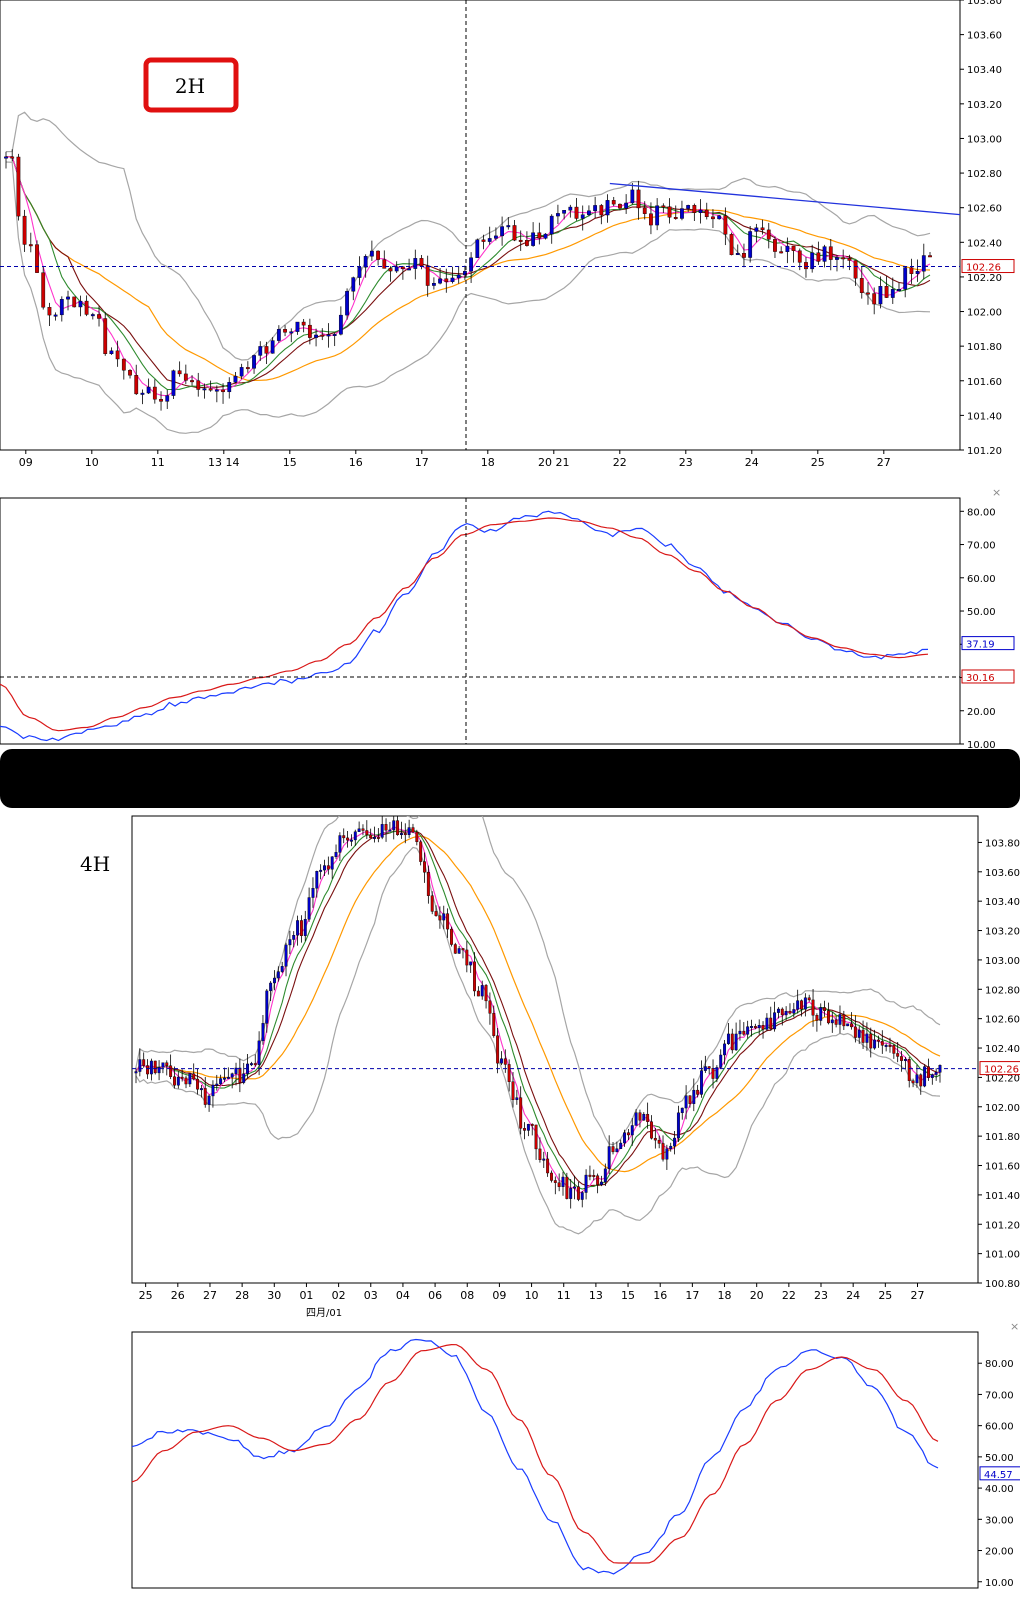  I want to click on date-tick-label: 16, so click(356, 462).